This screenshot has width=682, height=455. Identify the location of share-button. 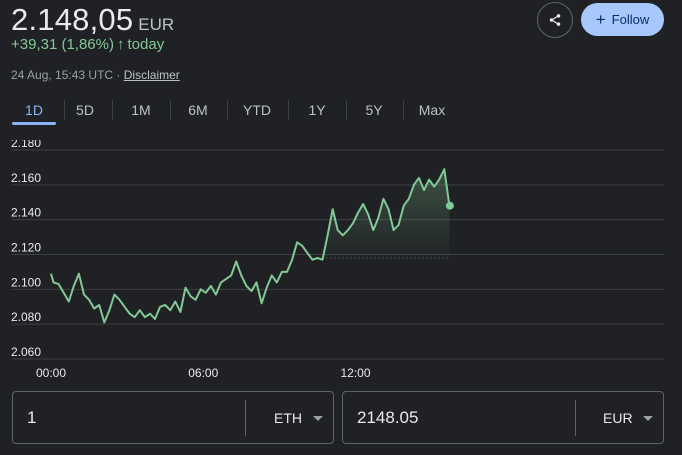
(555, 20).